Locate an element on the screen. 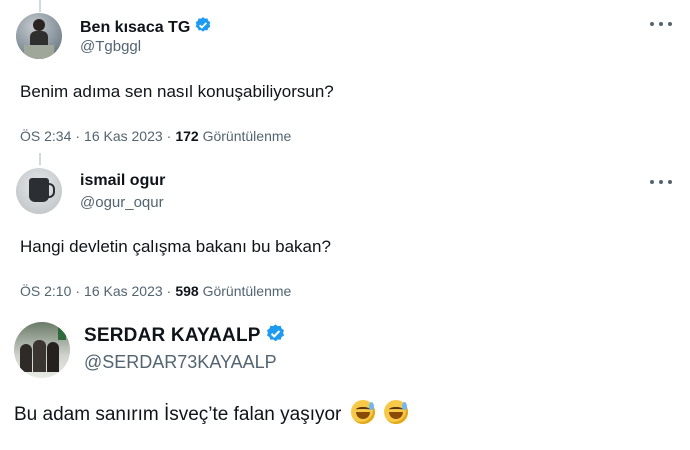 The width and height of the screenshot is (690, 450). handle: @ogur_oqur is located at coordinates (122, 202).